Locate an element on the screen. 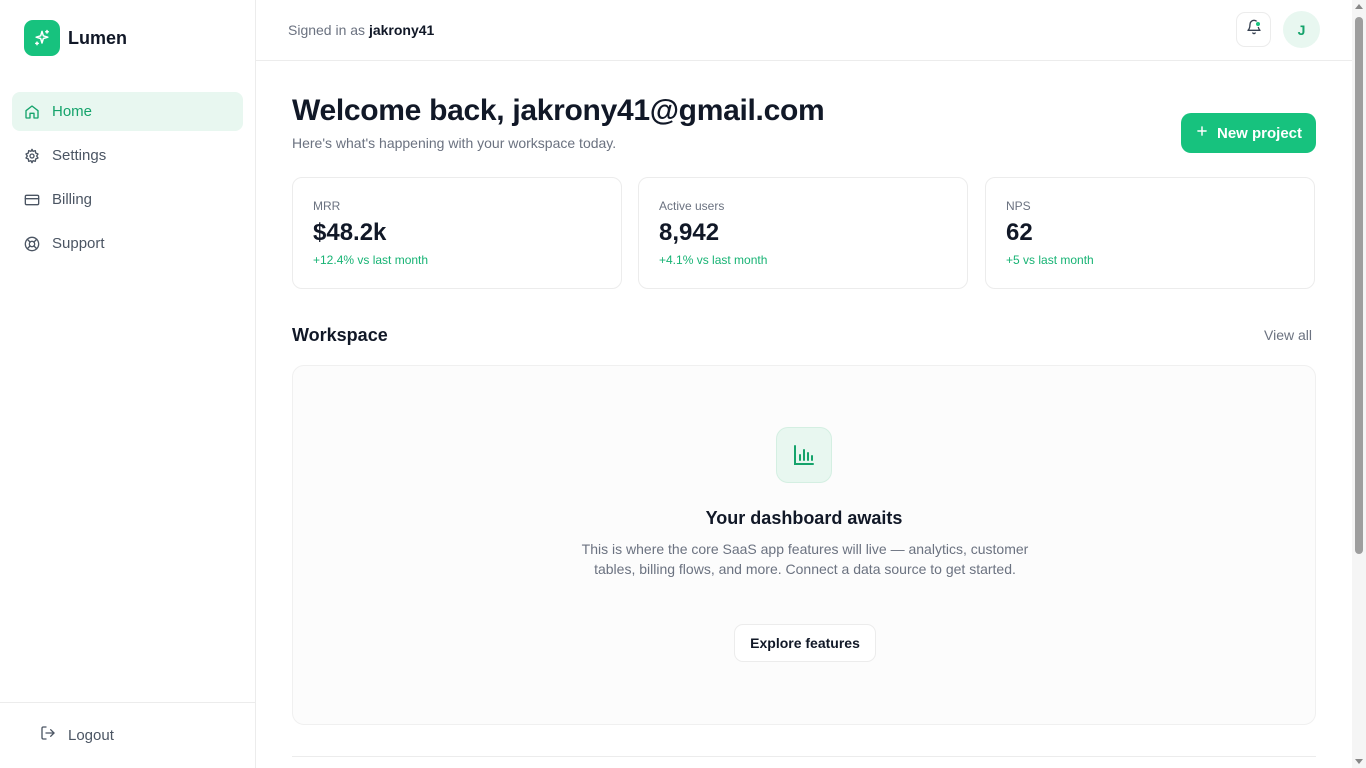  stat-delta: +12.4% vs last month is located at coordinates (371, 260).